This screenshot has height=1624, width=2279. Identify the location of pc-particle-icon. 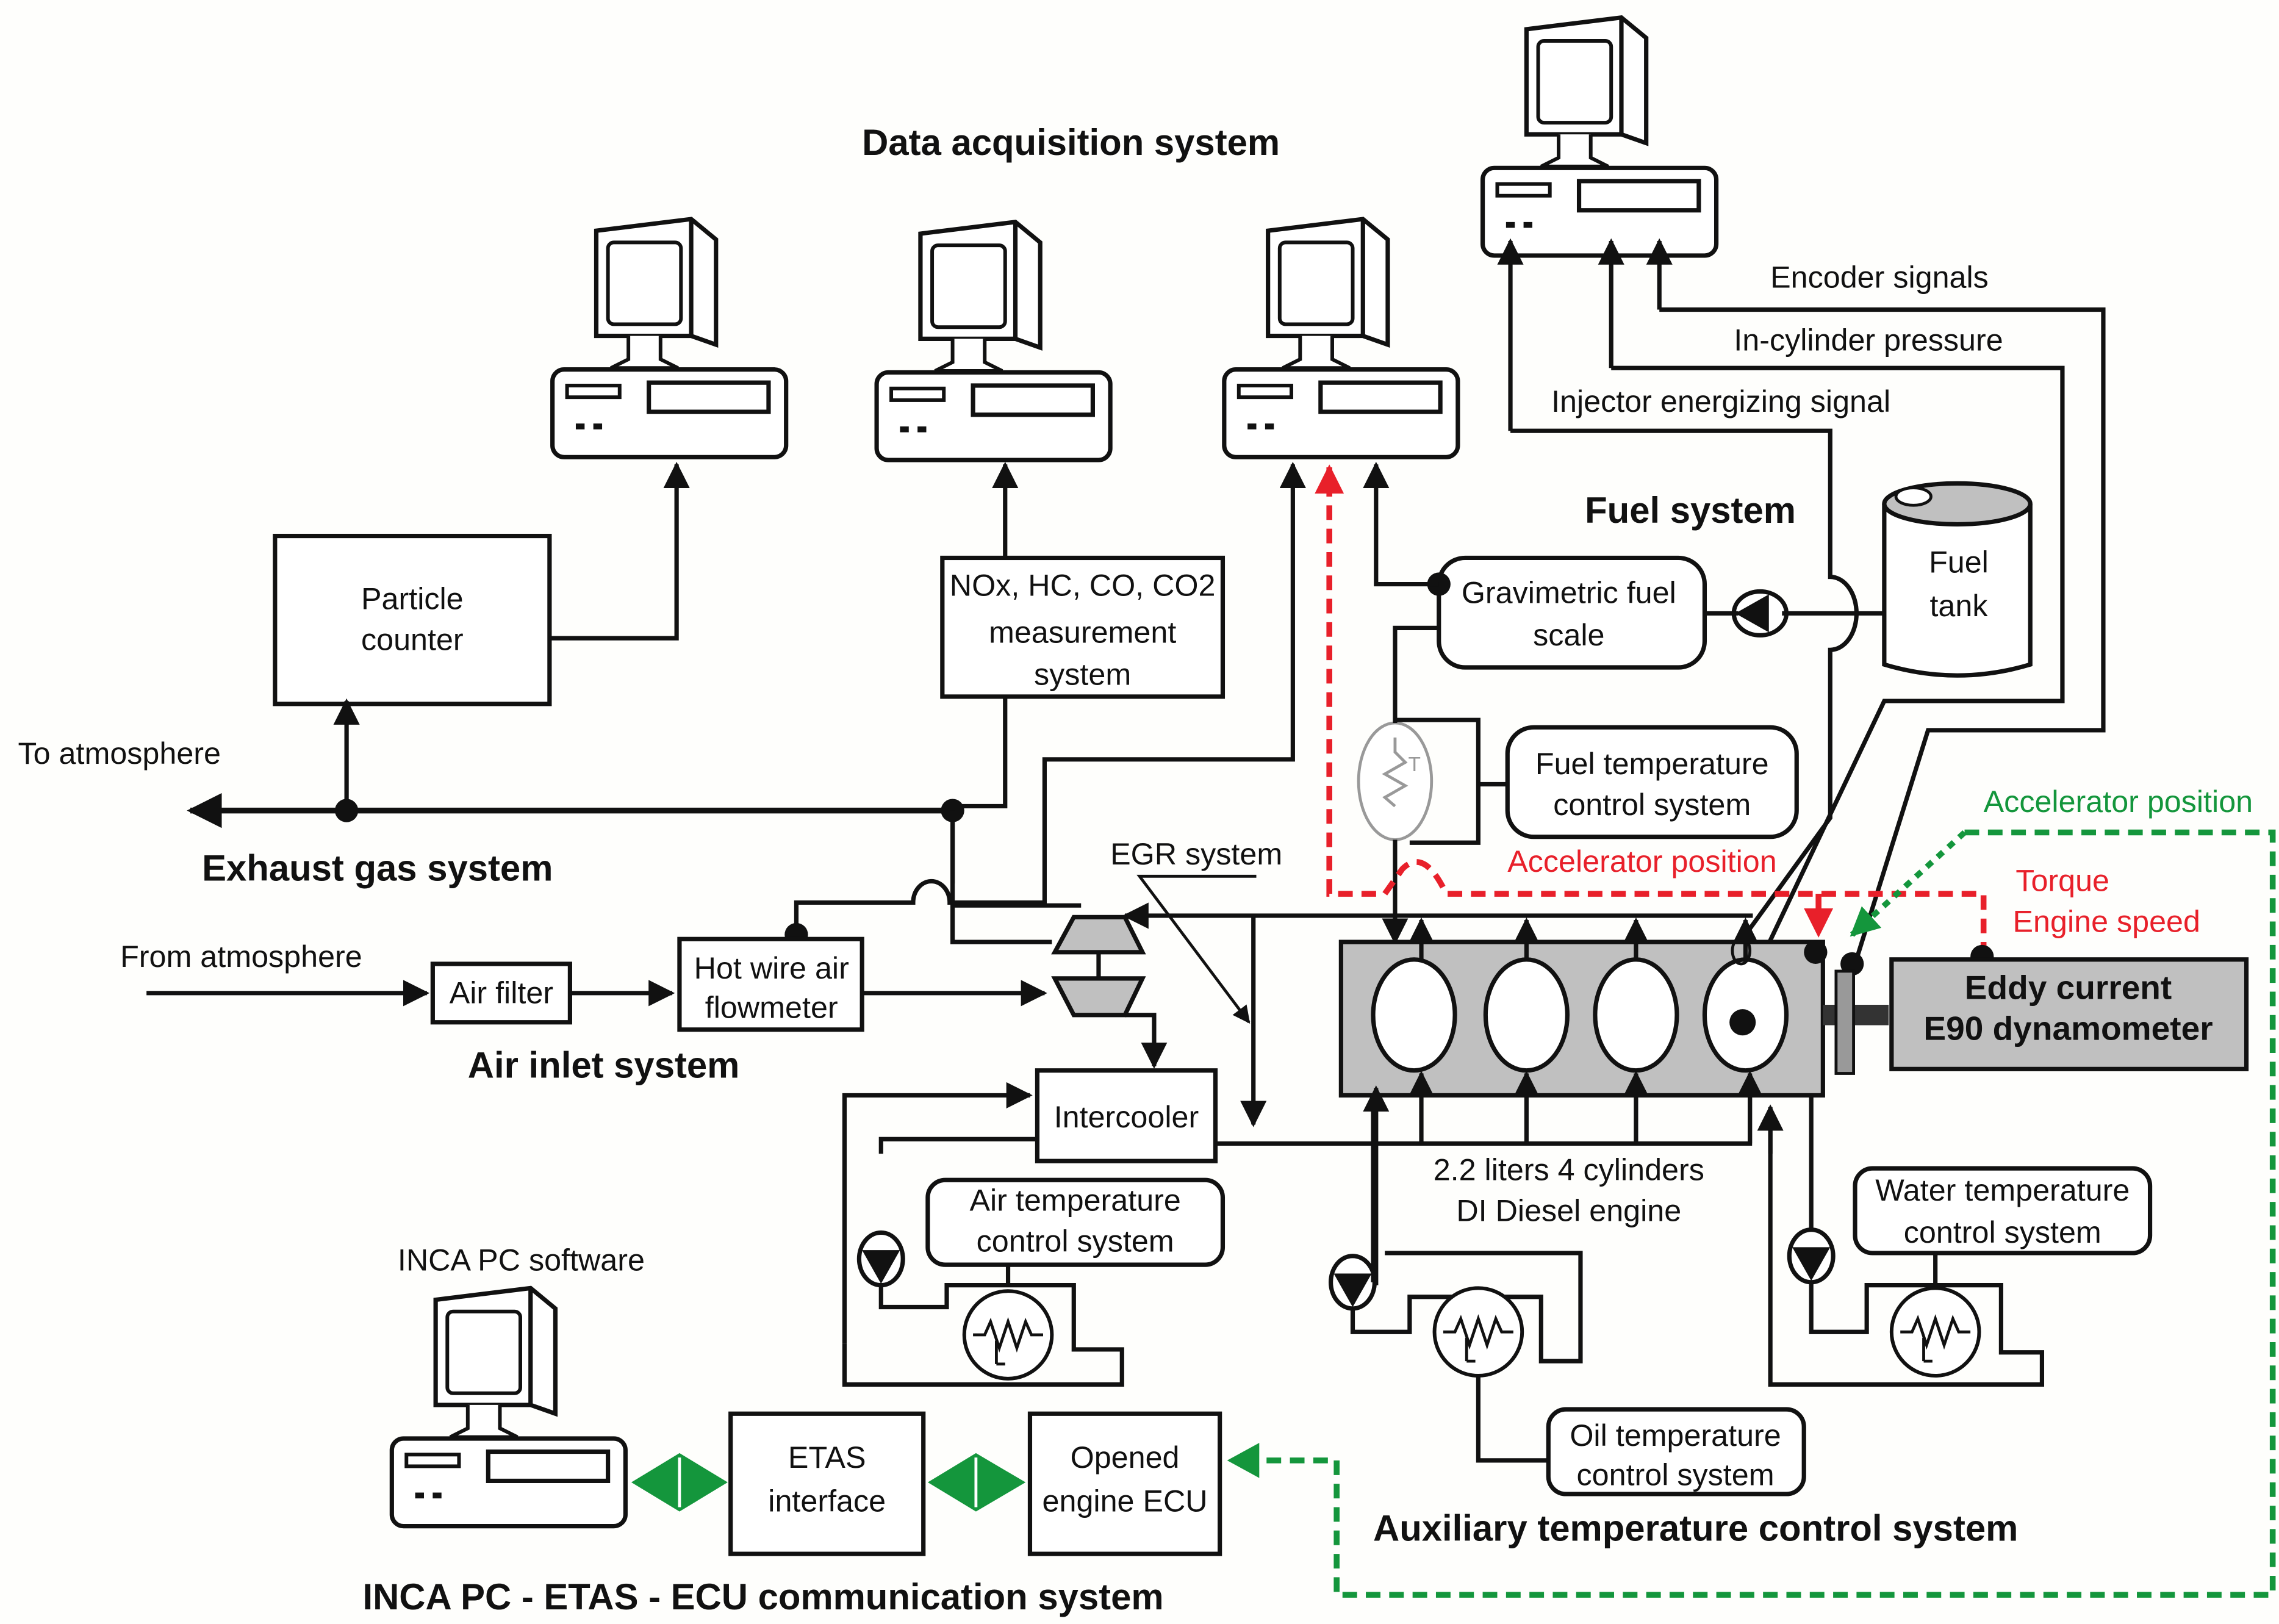
(669, 338).